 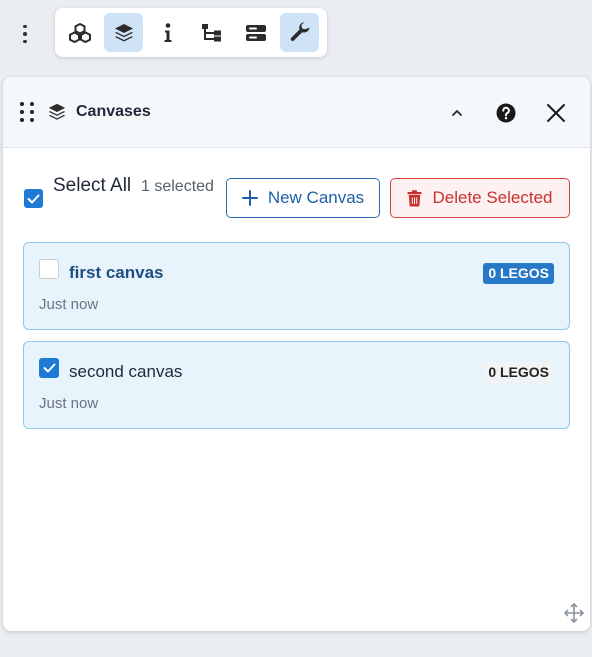 What do you see at coordinates (296, 286) in the screenshot?
I see `canvas-card: first canvas 0 LEGOS Just now` at bounding box center [296, 286].